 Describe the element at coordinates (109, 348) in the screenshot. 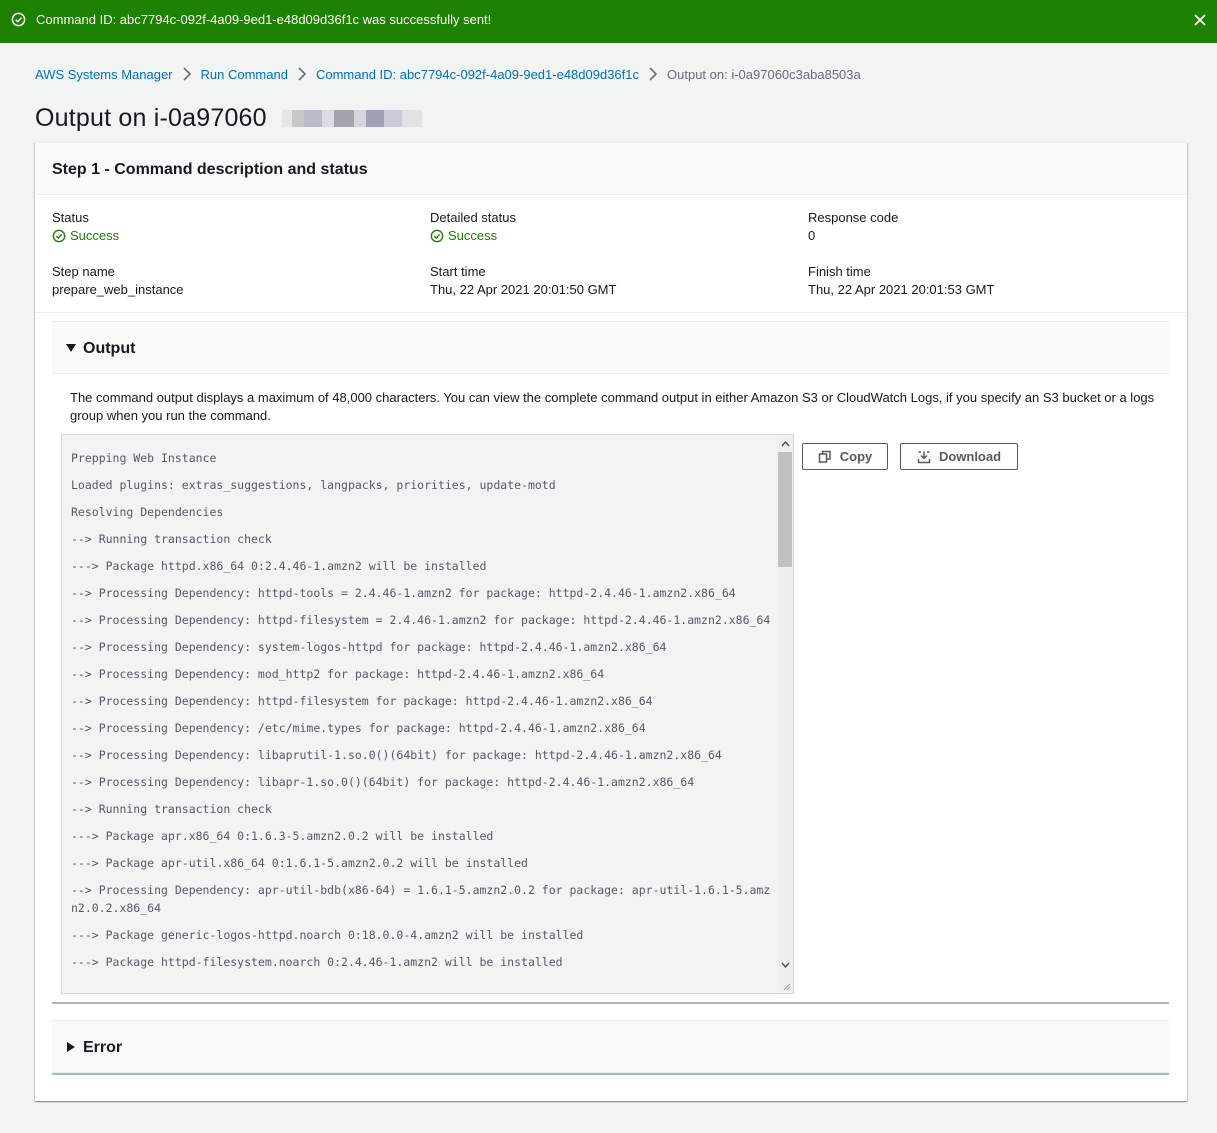

I see `output-title: Output` at that location.